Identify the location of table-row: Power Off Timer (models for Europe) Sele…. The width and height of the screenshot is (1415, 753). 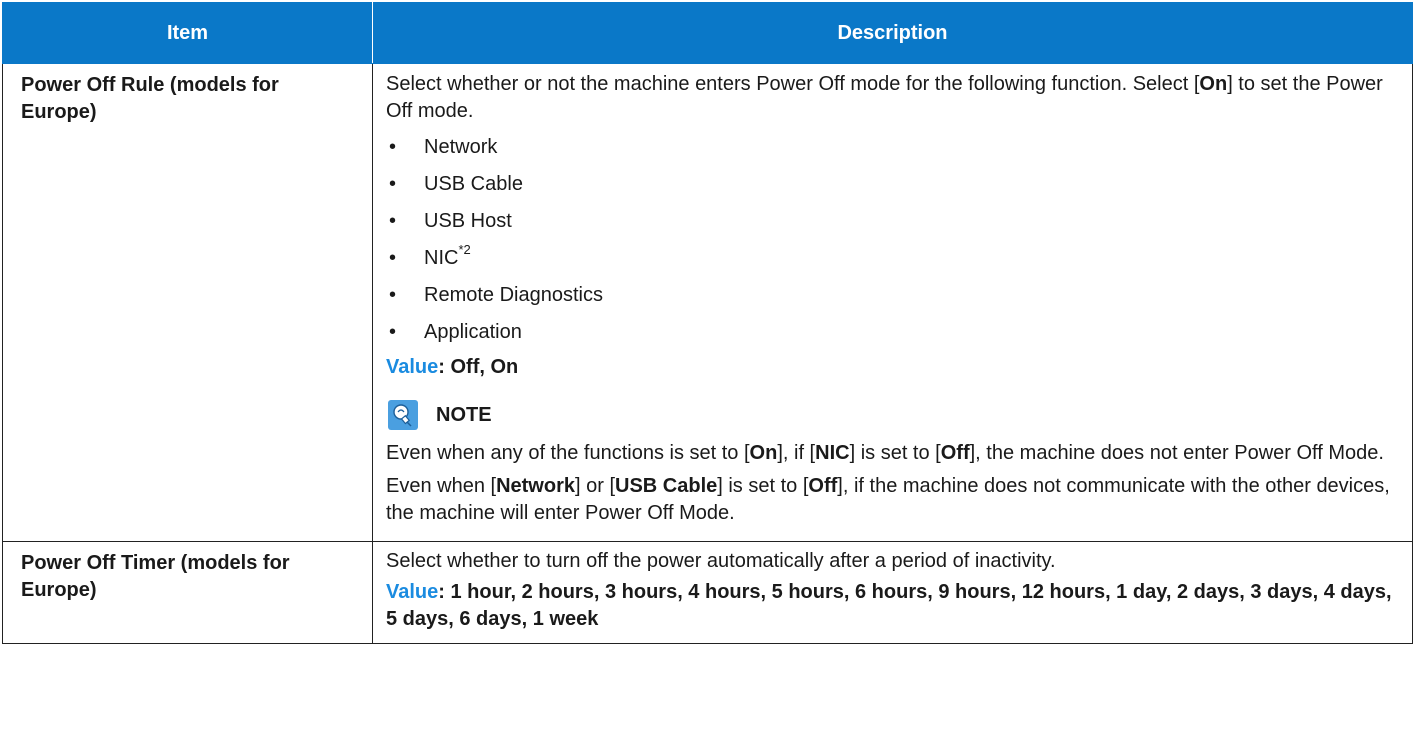
(707, 592).